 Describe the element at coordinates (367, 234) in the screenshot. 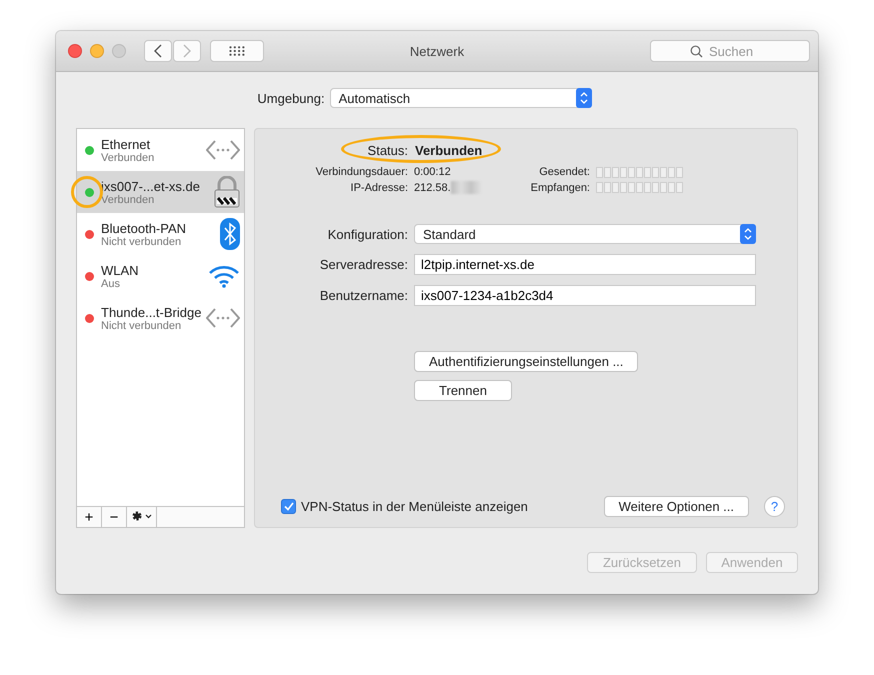

I see `field-label: Konfiguration:` at that location.